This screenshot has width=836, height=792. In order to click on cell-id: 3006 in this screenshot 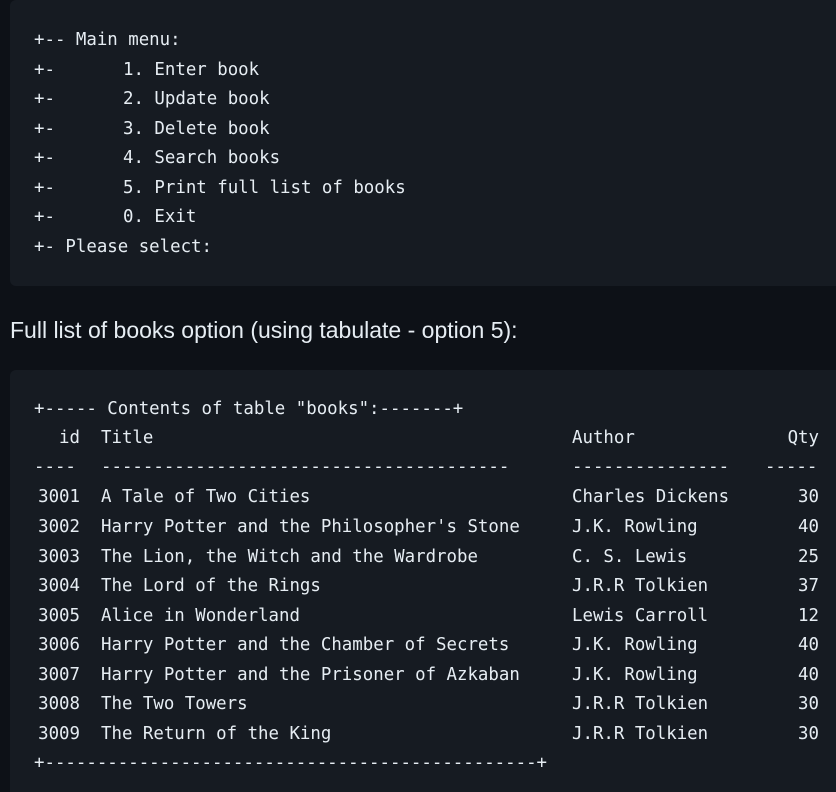, I will do `click(59, 645)`.